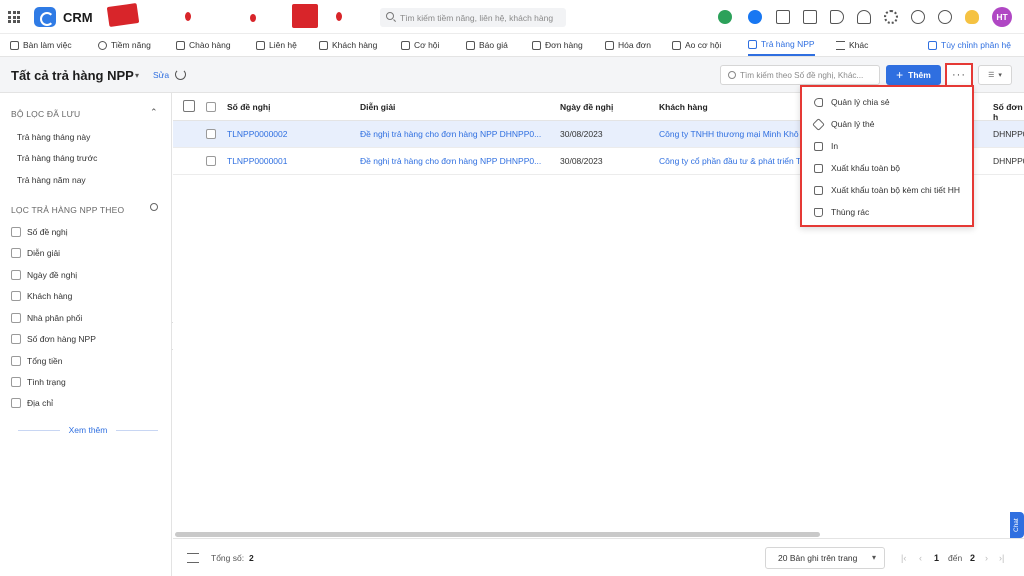  Describe the element at coordinates (810, 17) in the screenshot. I see `calendar-icon` at that location.